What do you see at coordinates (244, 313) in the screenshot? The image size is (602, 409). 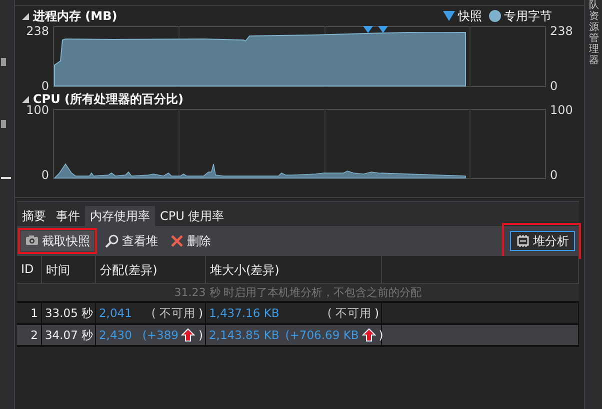 I see `heap-size-link: 1,437.16 KB` at bounding box center [244, 313].